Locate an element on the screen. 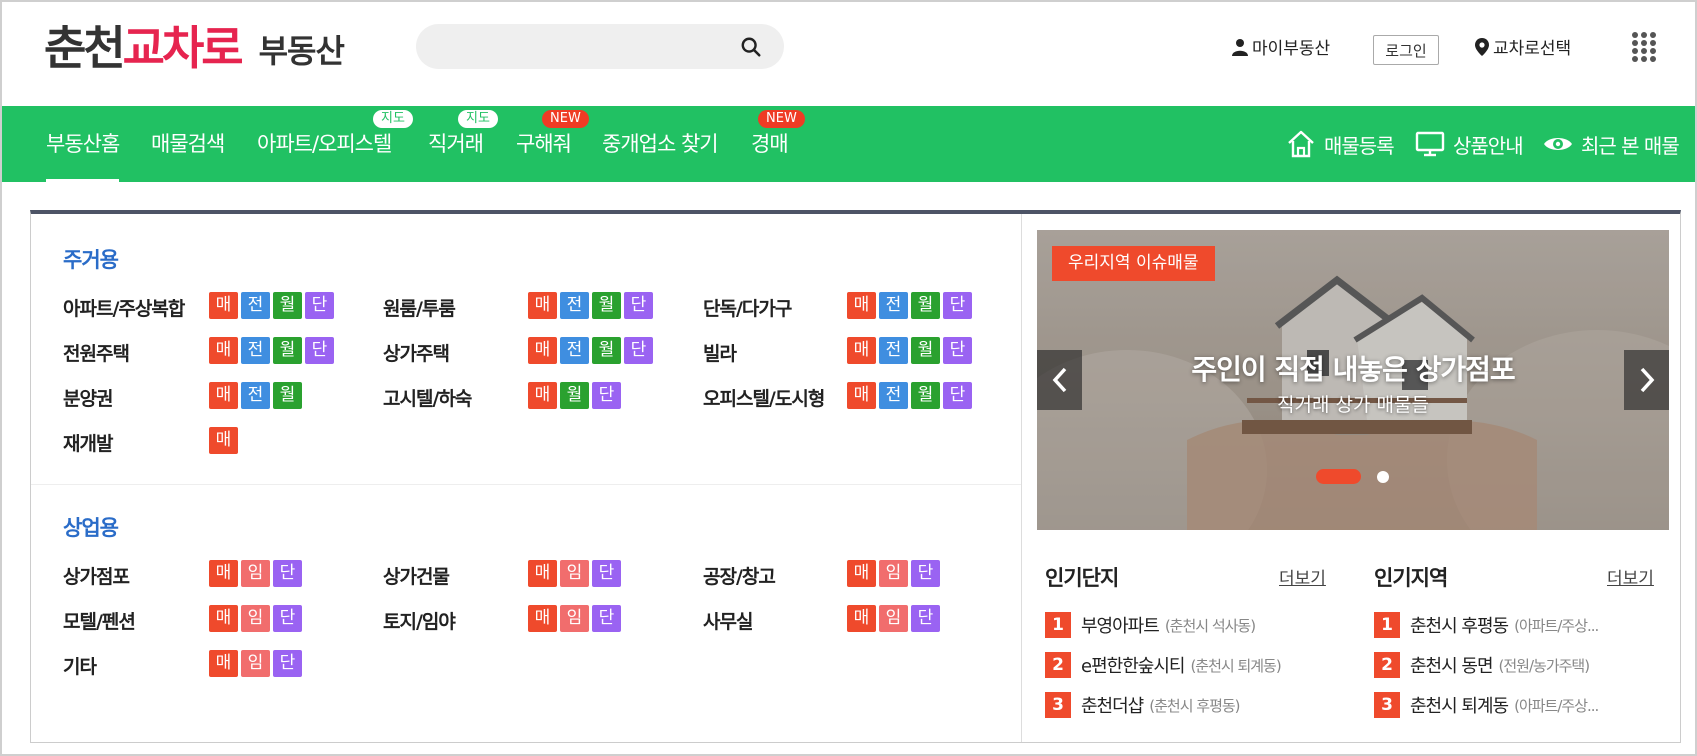 This screenshot has height=756, width=1697. nav-home: 부동산홈 is located at coordinates (83, 144).